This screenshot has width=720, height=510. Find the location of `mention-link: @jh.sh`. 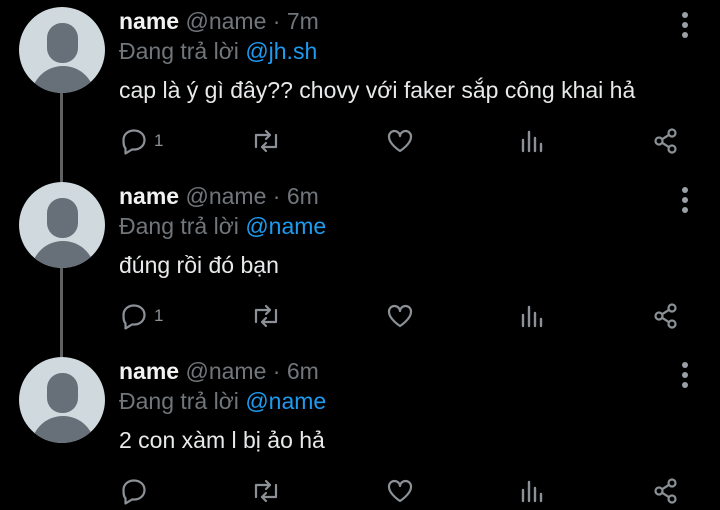

mention-link: @jh.sh is located at coordinates (281, 51).